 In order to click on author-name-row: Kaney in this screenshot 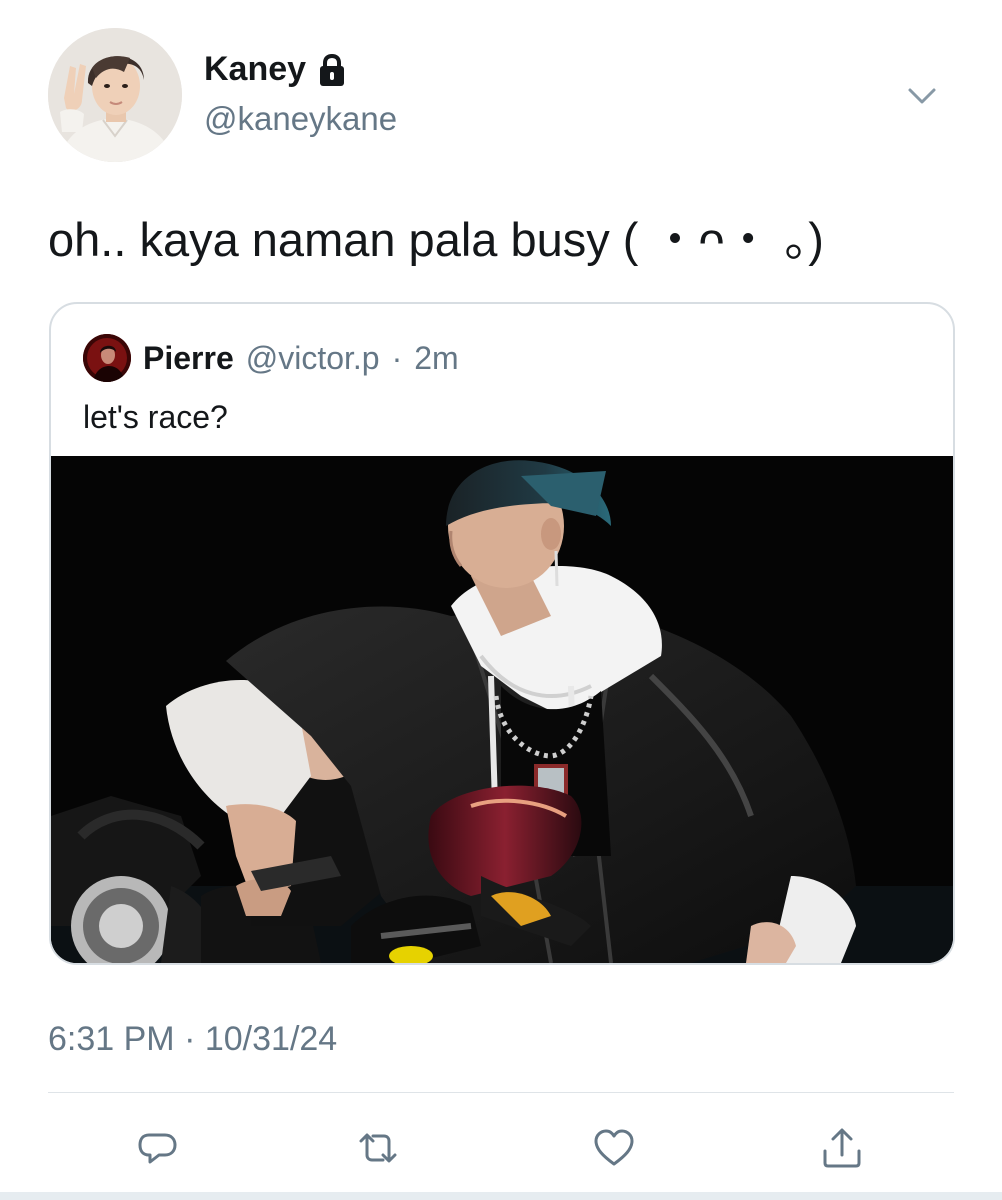, I will do `click(276, 69)`.